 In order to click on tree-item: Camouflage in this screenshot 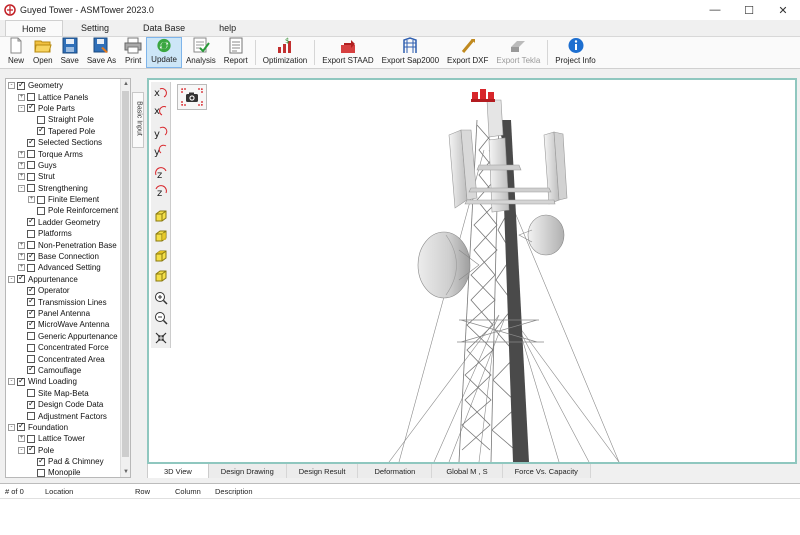, I will do `click(68, 370)`.